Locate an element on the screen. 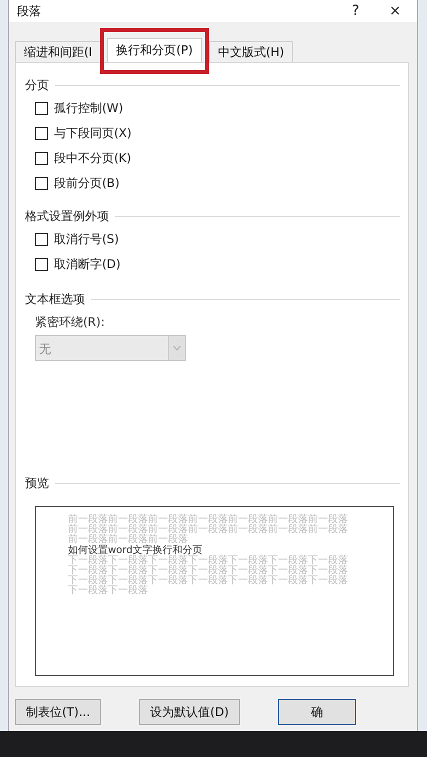  checkbox-label: 取消断字(D) is located at coordinates (87, 264).